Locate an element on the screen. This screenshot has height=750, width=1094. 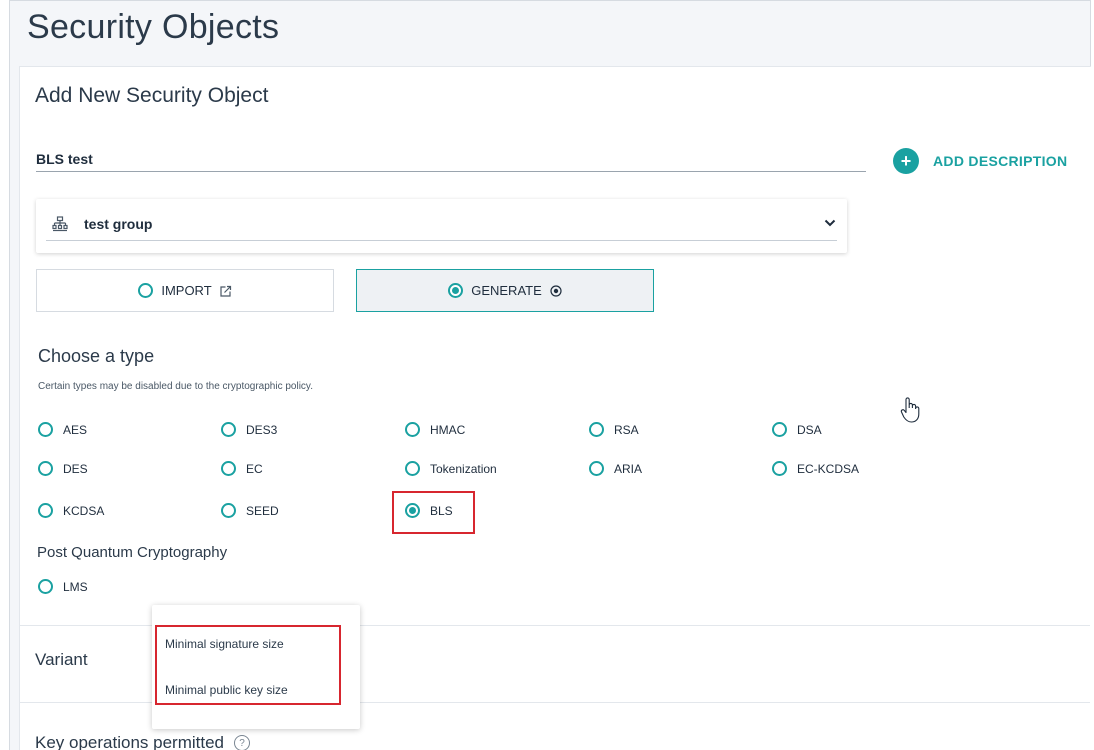
page-title: Security Objects is located at coordinates (153, 27).